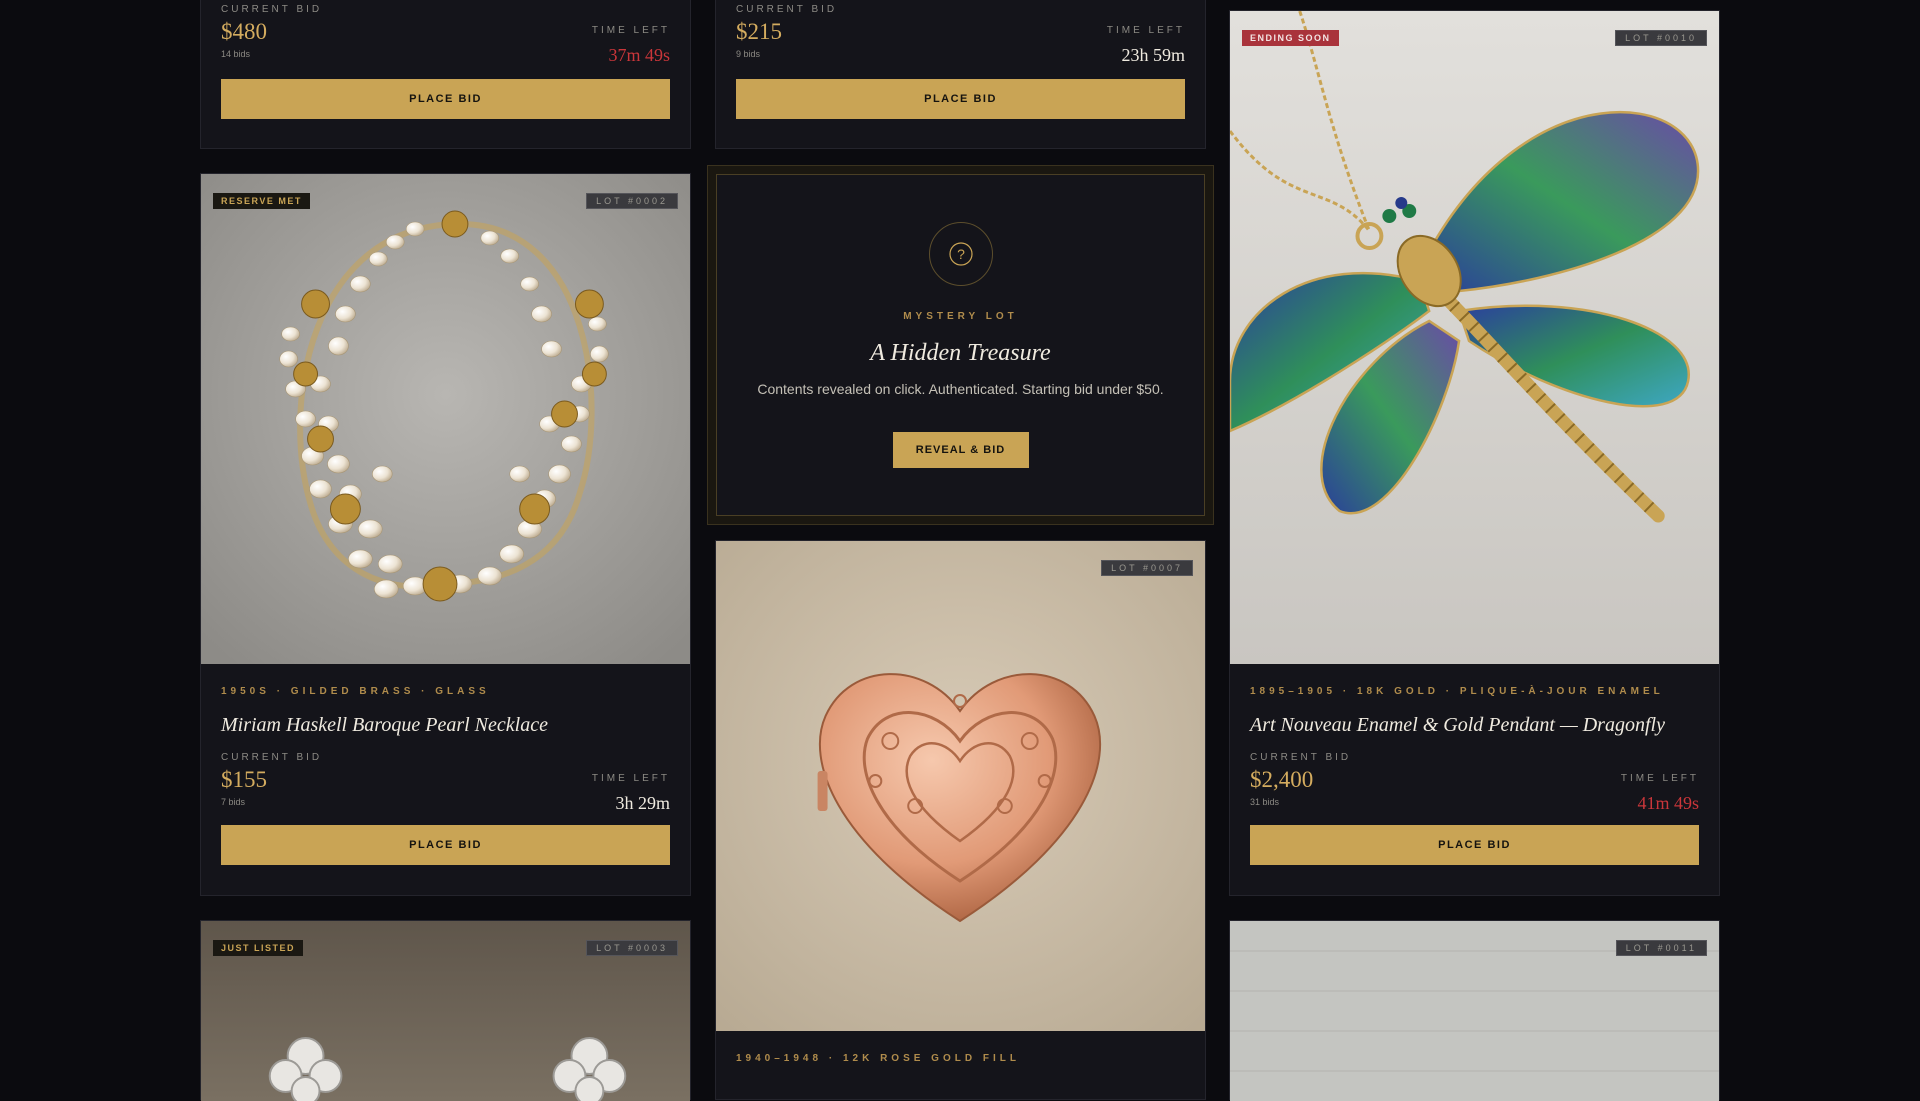 Image resolution: width=1920 pixels, height=1101 pixels. I want to click on mystery-title: A Hidden Treasure, so click(960, 353).